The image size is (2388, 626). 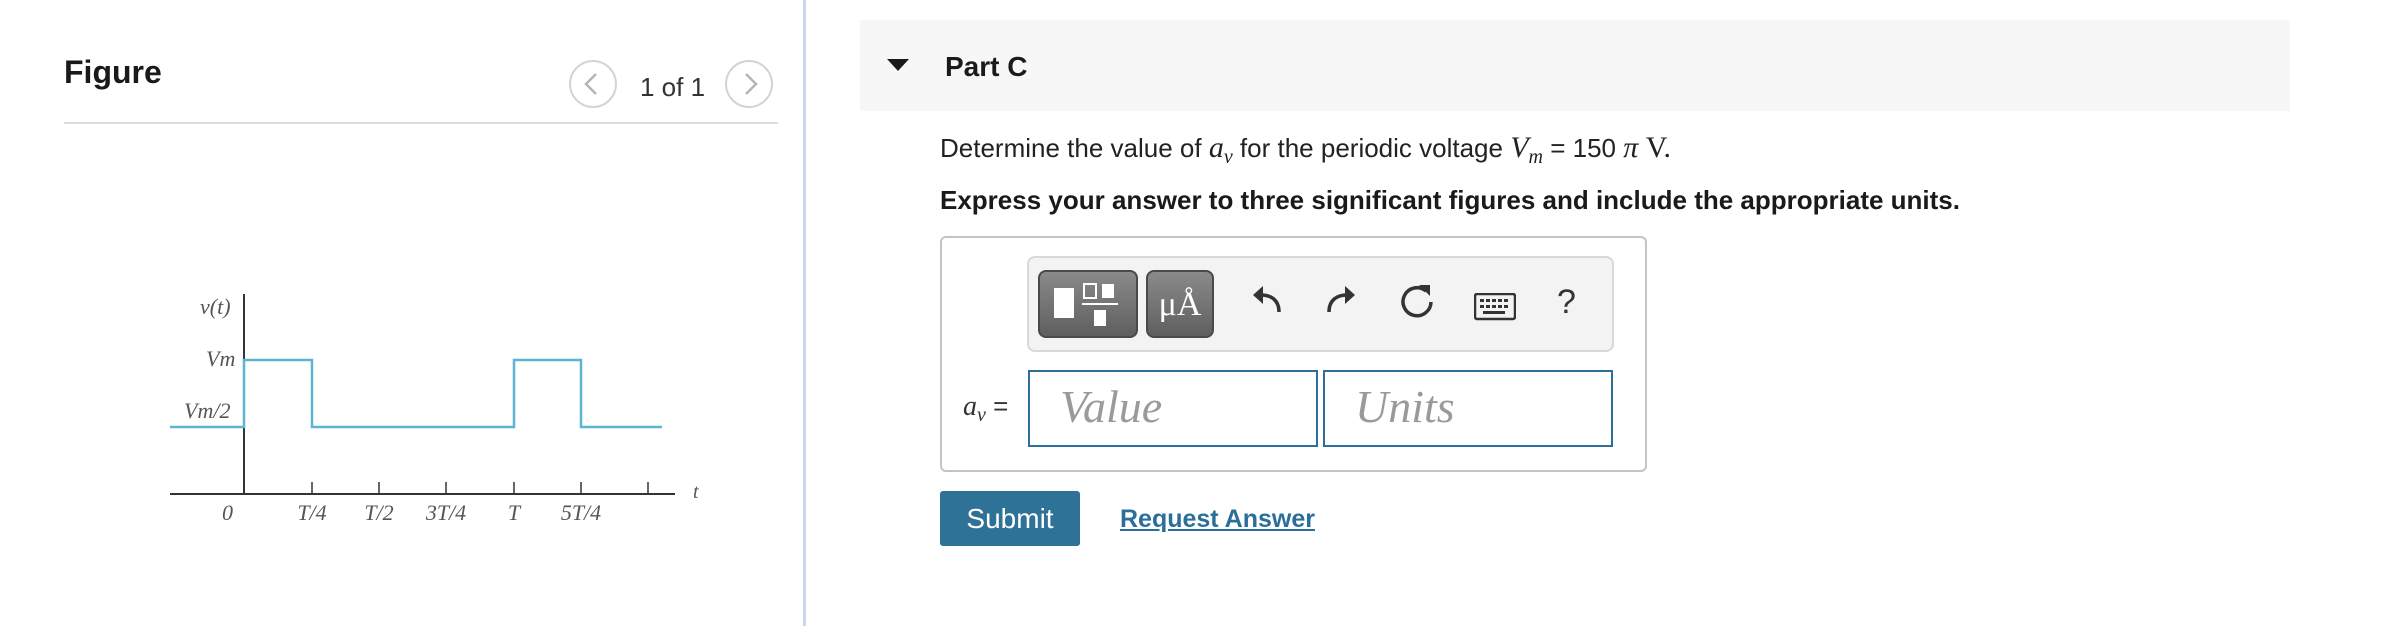 What do you see at coordinates (1173, 408) in the screenshot?
I see `value-input: Value` at bounding box center [1173, 408].